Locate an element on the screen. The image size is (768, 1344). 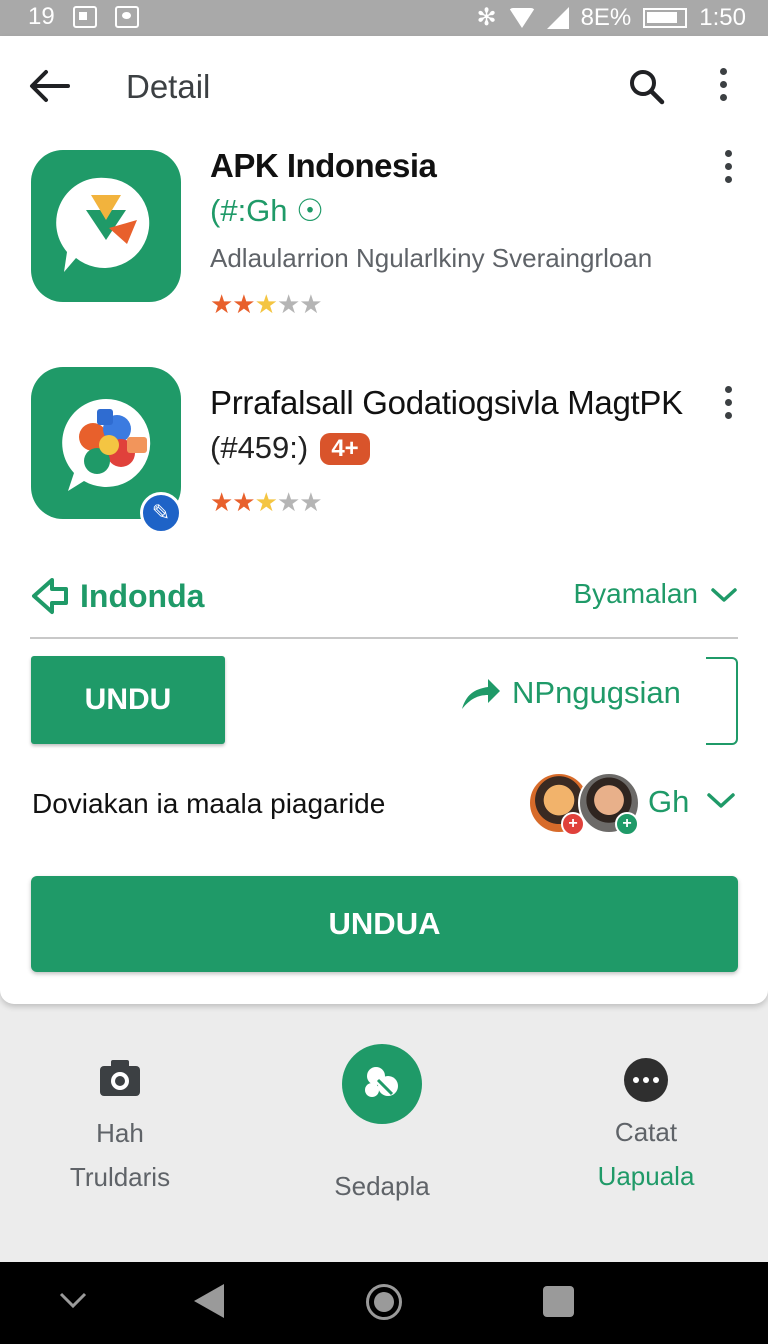
wifi-icon is located at coordinates (521, 17).